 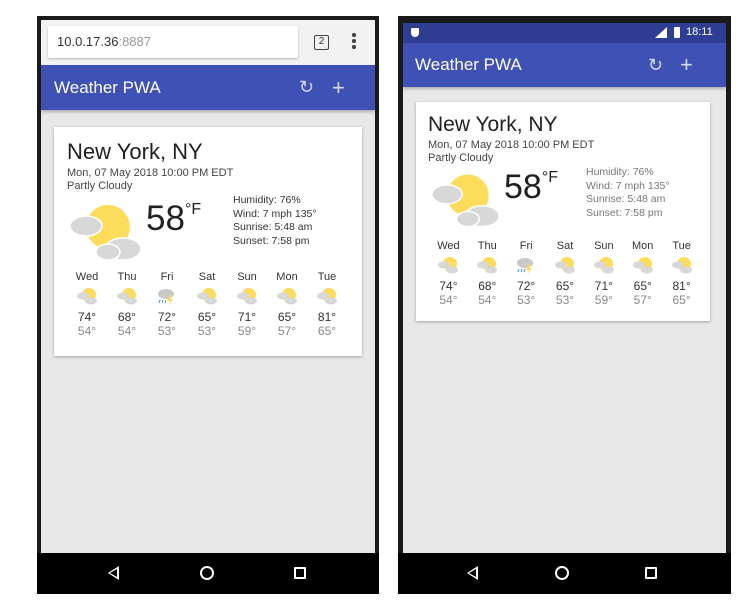 What do you see at coordinates (134, 41) in the screenshot?
I see `url-port: :8887` at bounding box center [134, 41].